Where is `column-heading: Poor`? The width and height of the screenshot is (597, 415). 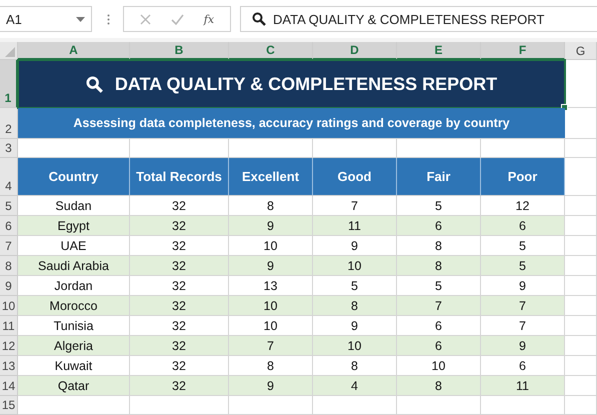 column-heading: Poor is located at coordinates (523, 177).